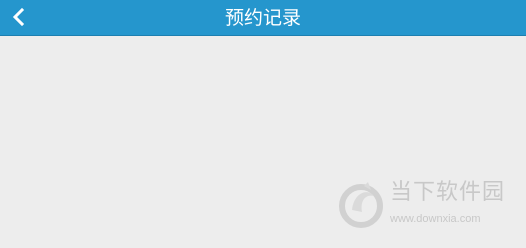 The height and width of the screenshot is (248, 526). Describe the element at coordinates (448, 192) in the screenshot. I see `watermark-name: 当下软件园` at that location.